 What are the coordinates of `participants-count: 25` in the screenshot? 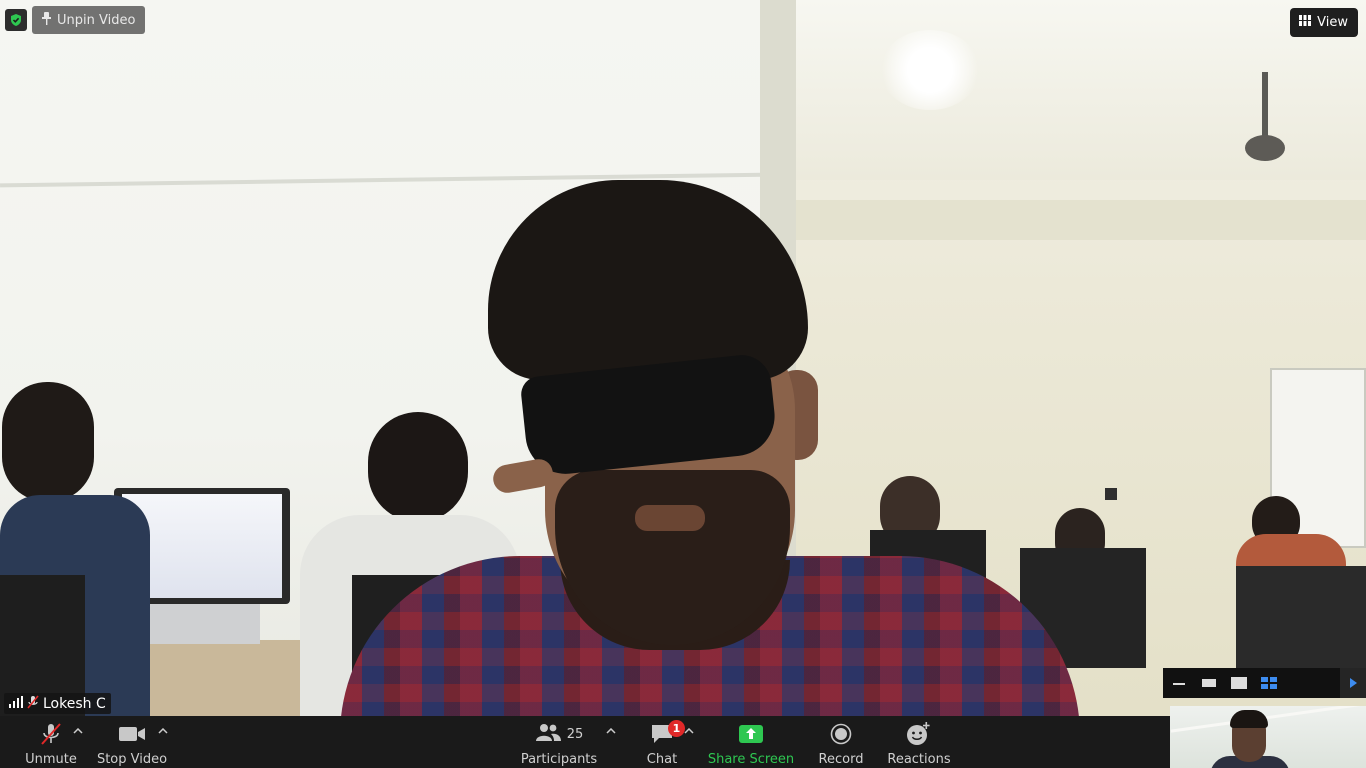 It's located at (575, 734).